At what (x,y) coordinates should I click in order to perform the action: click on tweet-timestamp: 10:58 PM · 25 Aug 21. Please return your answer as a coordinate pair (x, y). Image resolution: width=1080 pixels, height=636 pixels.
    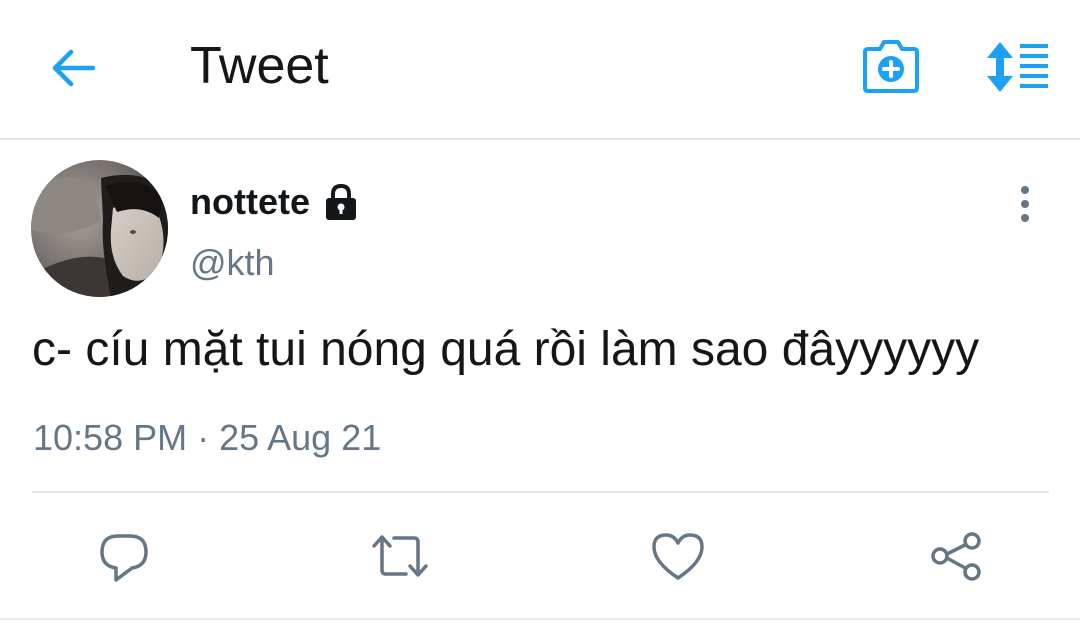
    Looking at the image, I should click on (207, 437).